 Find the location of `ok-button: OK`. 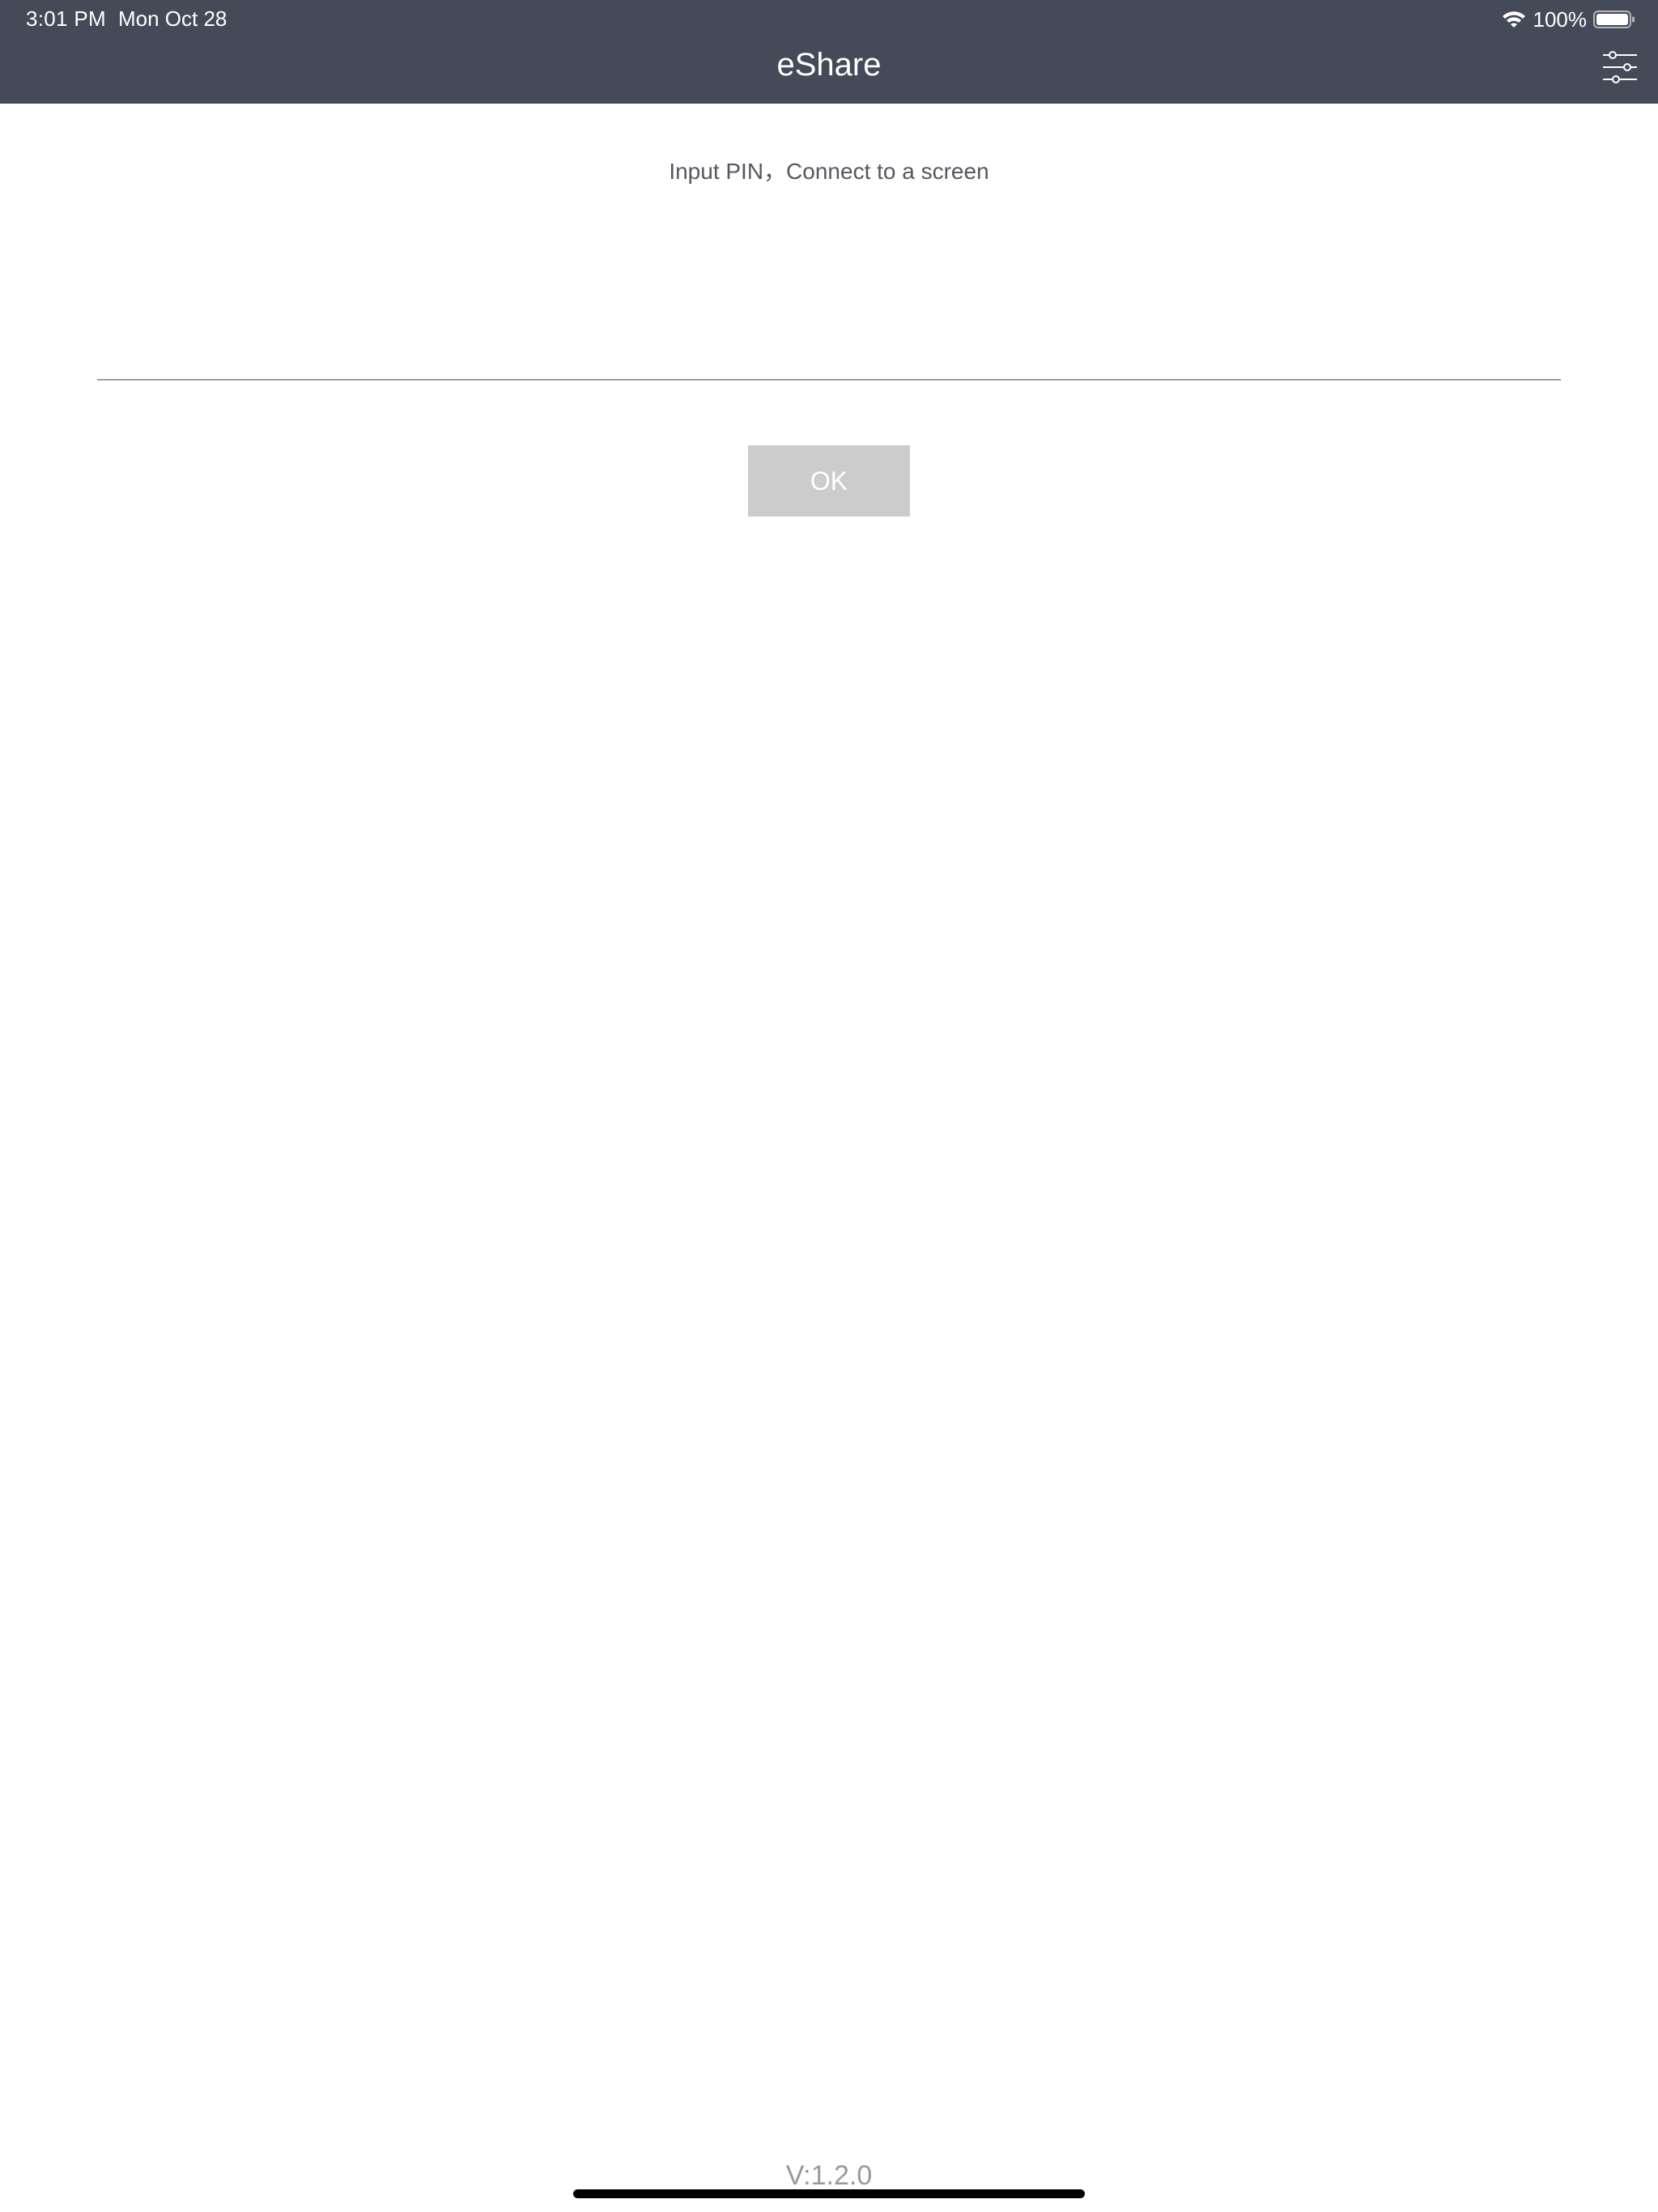

ok-button: OK is located at coordinates (829, 481).